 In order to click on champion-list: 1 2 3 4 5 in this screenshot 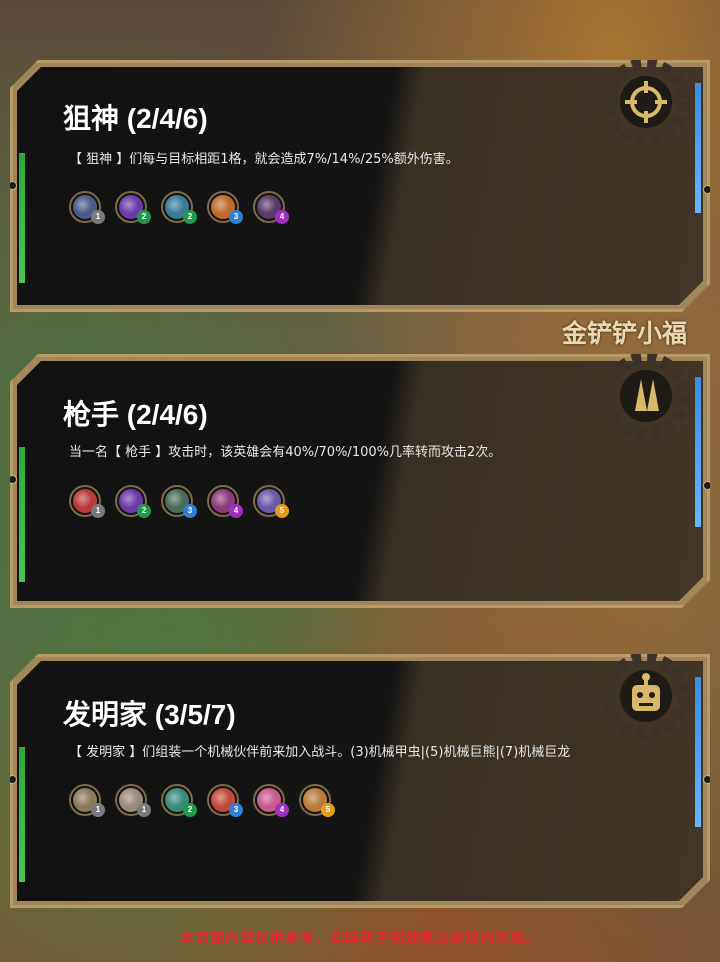, I will do `click(177, 501)`.